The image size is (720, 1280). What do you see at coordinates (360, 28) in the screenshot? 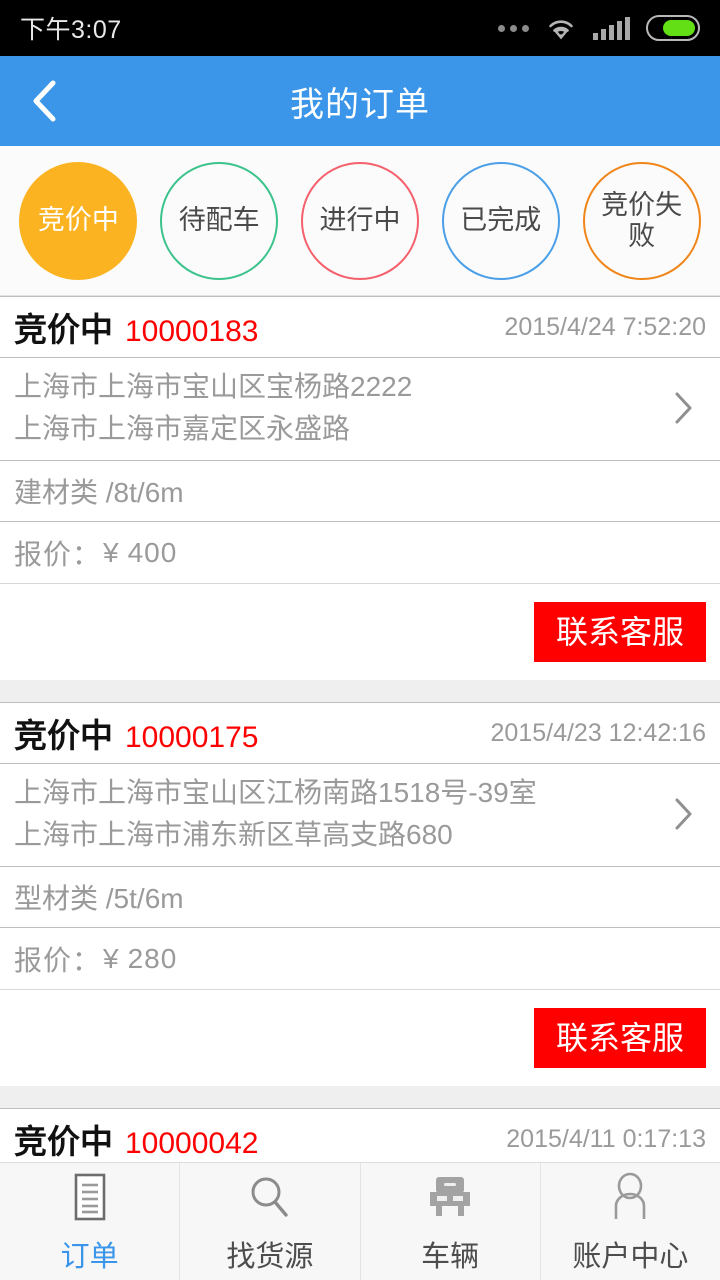
I see `status-bar: 下午3:07` at bounding box center [360, 28].